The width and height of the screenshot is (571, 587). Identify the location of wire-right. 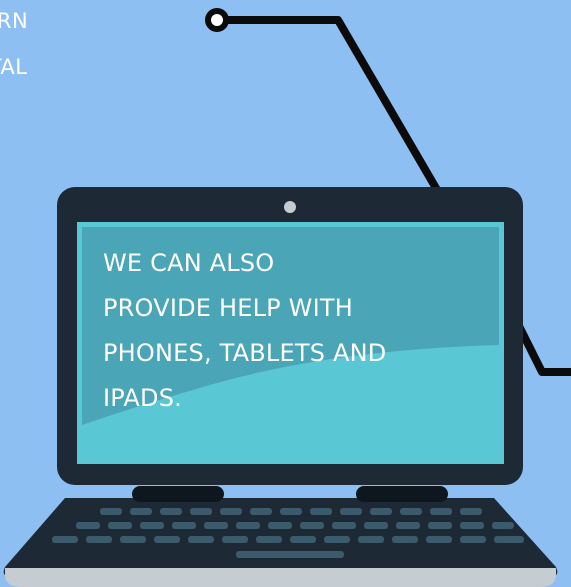
(541, 347).